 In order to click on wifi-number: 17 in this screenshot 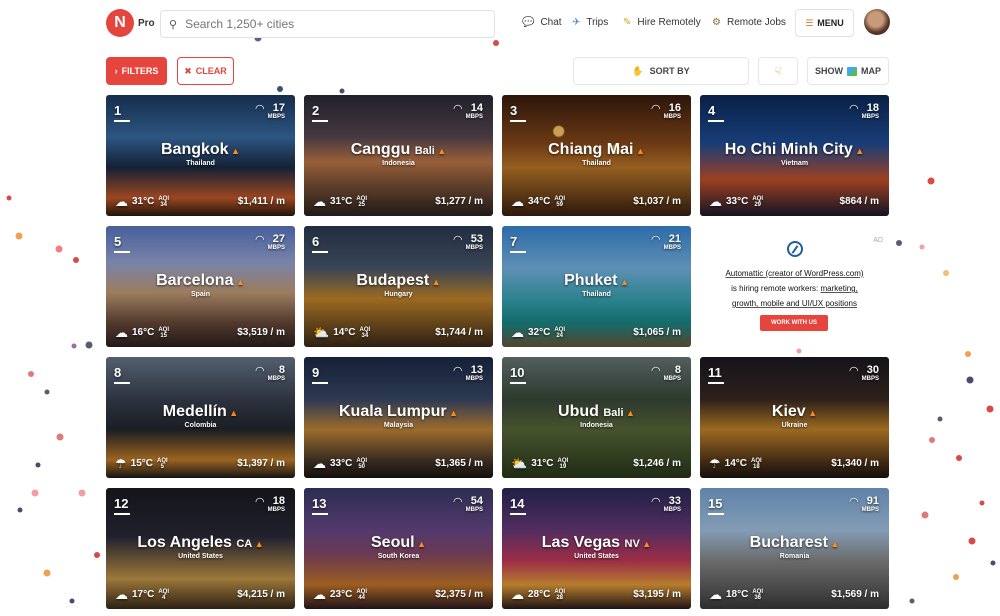, I will do `click(278, 108)`.